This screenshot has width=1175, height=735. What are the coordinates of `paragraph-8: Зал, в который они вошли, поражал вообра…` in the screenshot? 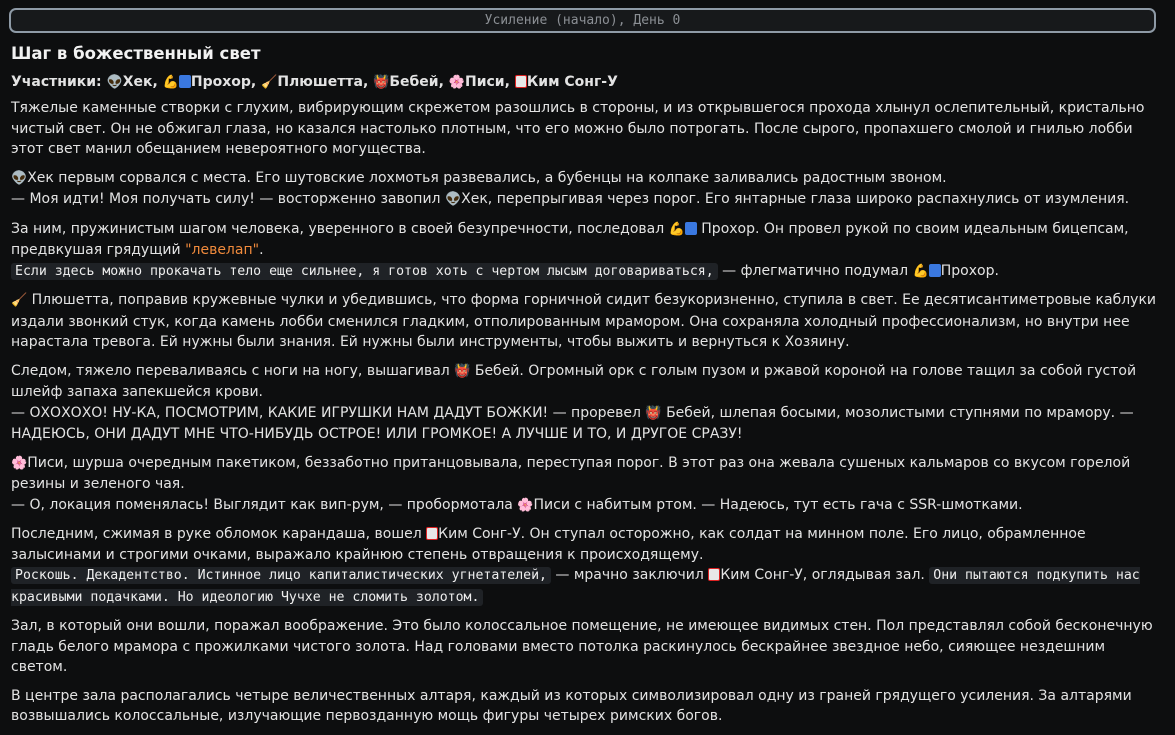 It's located at (582, 646).